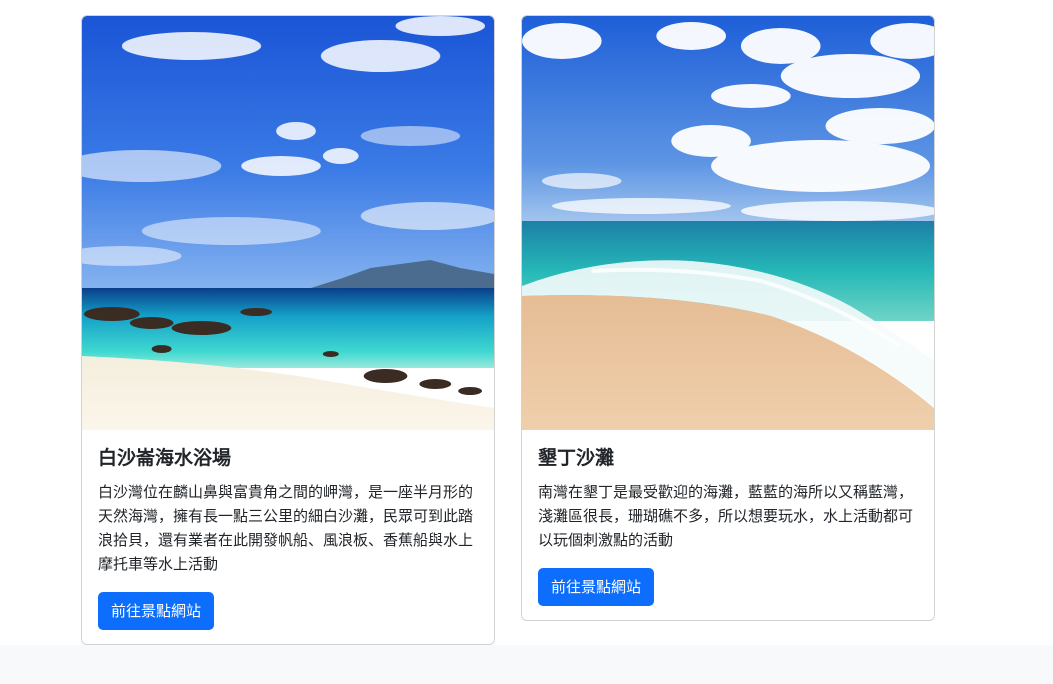  Describe the element at coordinates (526, 664) in the screenshot. I see `footer` at that location.